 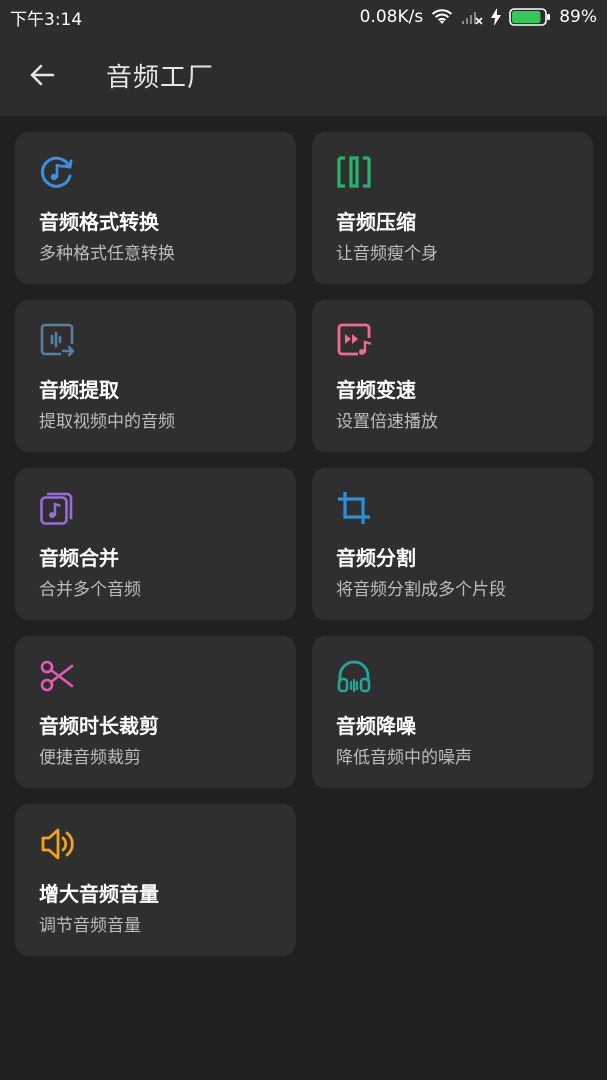 What do you see at coordinates (90, 758) in the screenshot?
I see `tool-subtitle: 便捷音频裁剪` at bounding box center [90, 758].